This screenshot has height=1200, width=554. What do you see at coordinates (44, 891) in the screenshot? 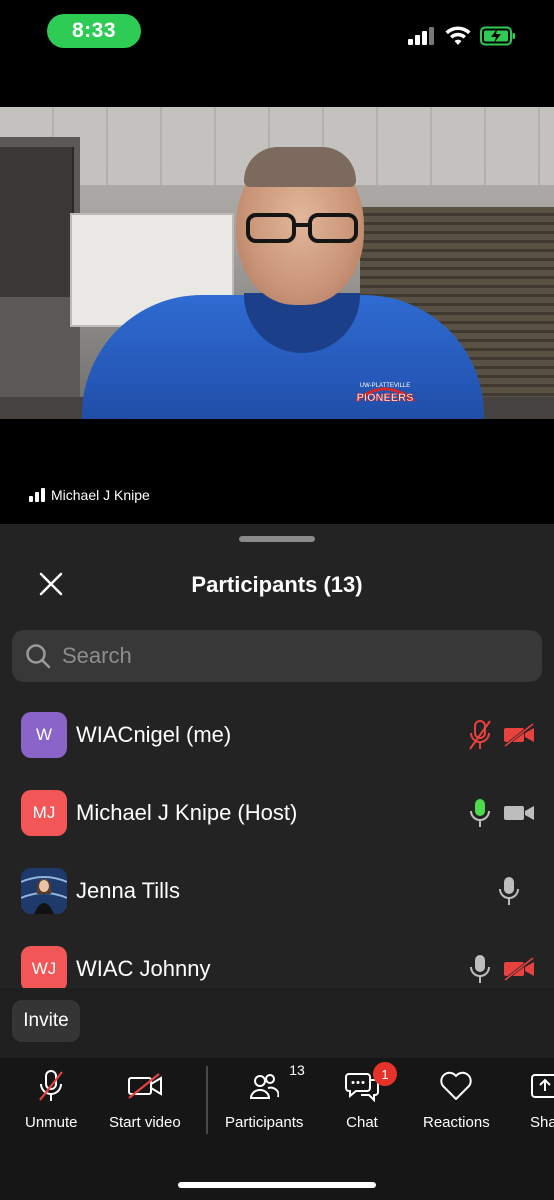
I see `avatar-photo` at bounding box center [44, 891].